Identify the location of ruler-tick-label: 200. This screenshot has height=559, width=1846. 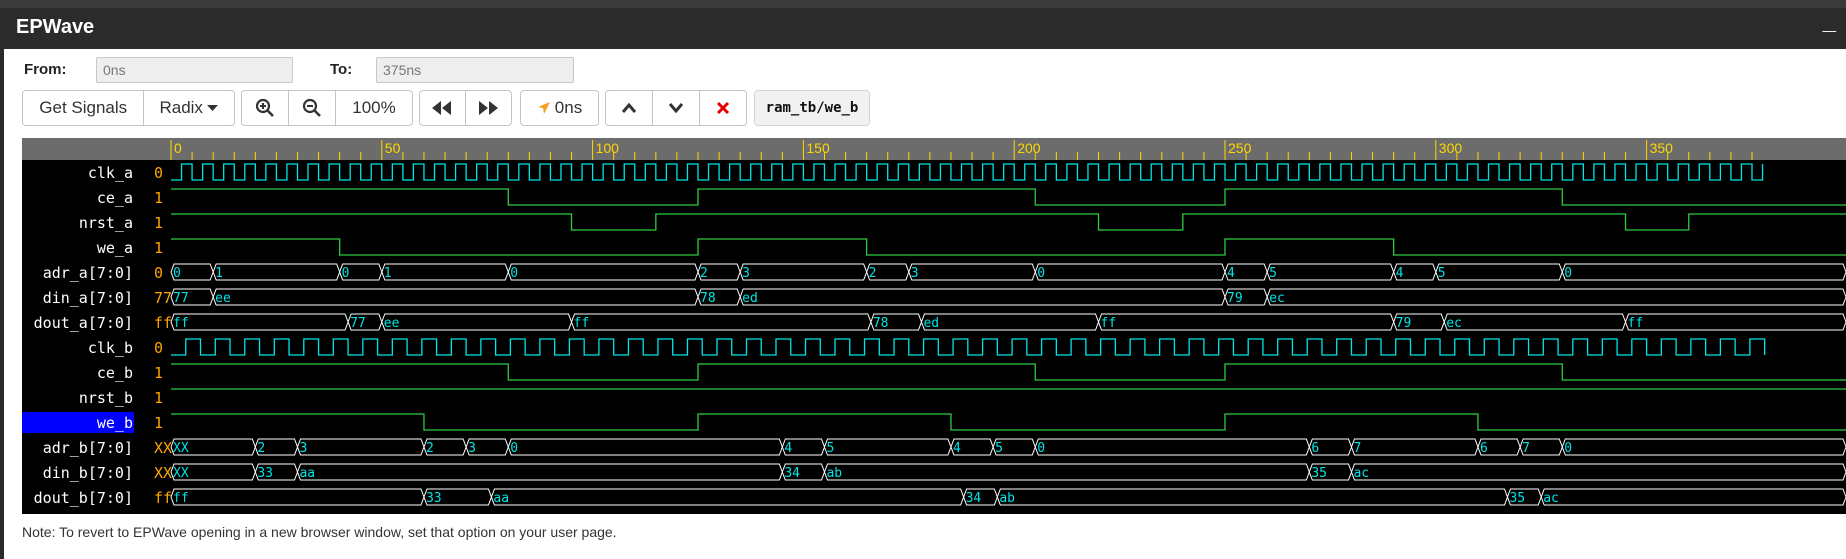
(1029, 148).